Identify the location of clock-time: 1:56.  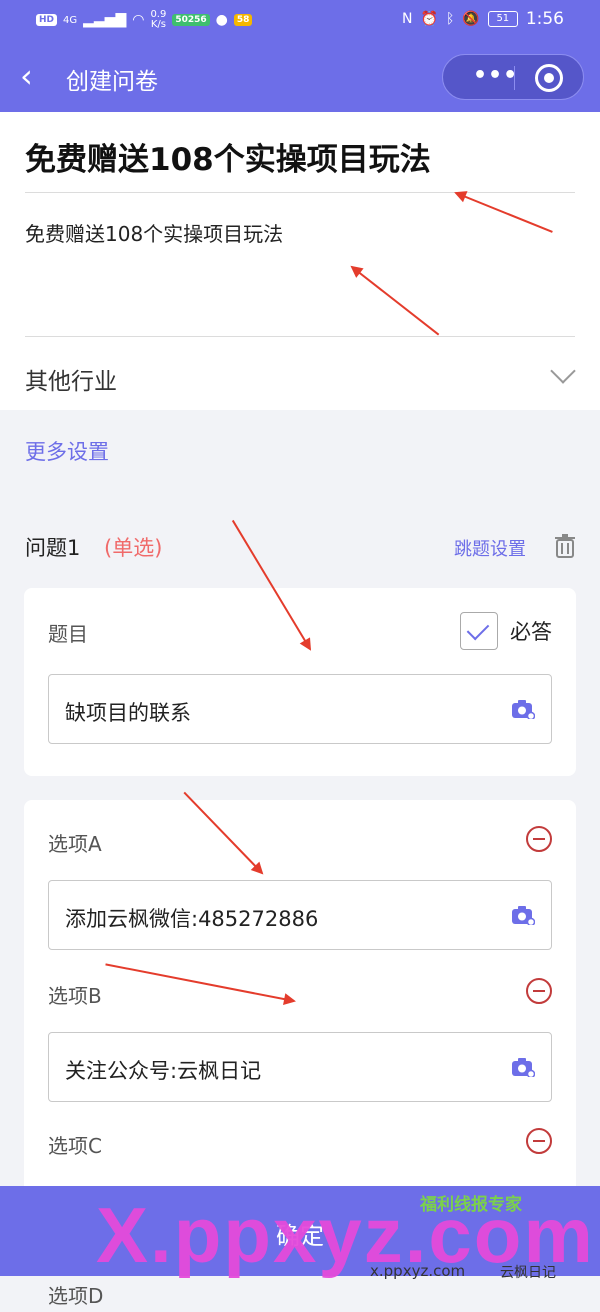
(544, 19).